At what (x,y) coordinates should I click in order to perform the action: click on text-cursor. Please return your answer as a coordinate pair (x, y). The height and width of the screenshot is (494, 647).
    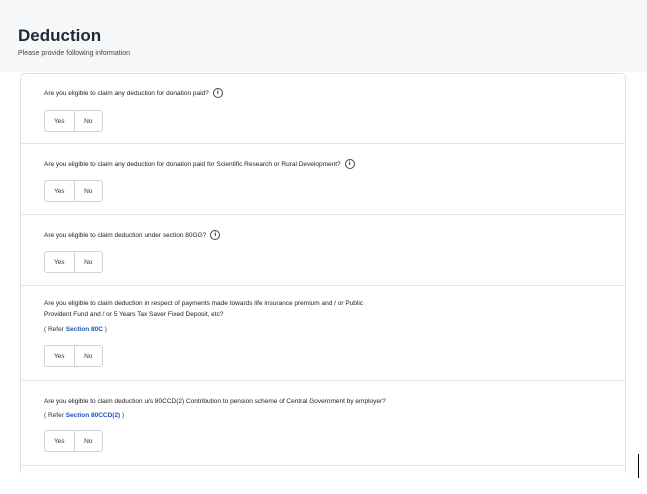
    Looking at the image, I should click on (638, 466).